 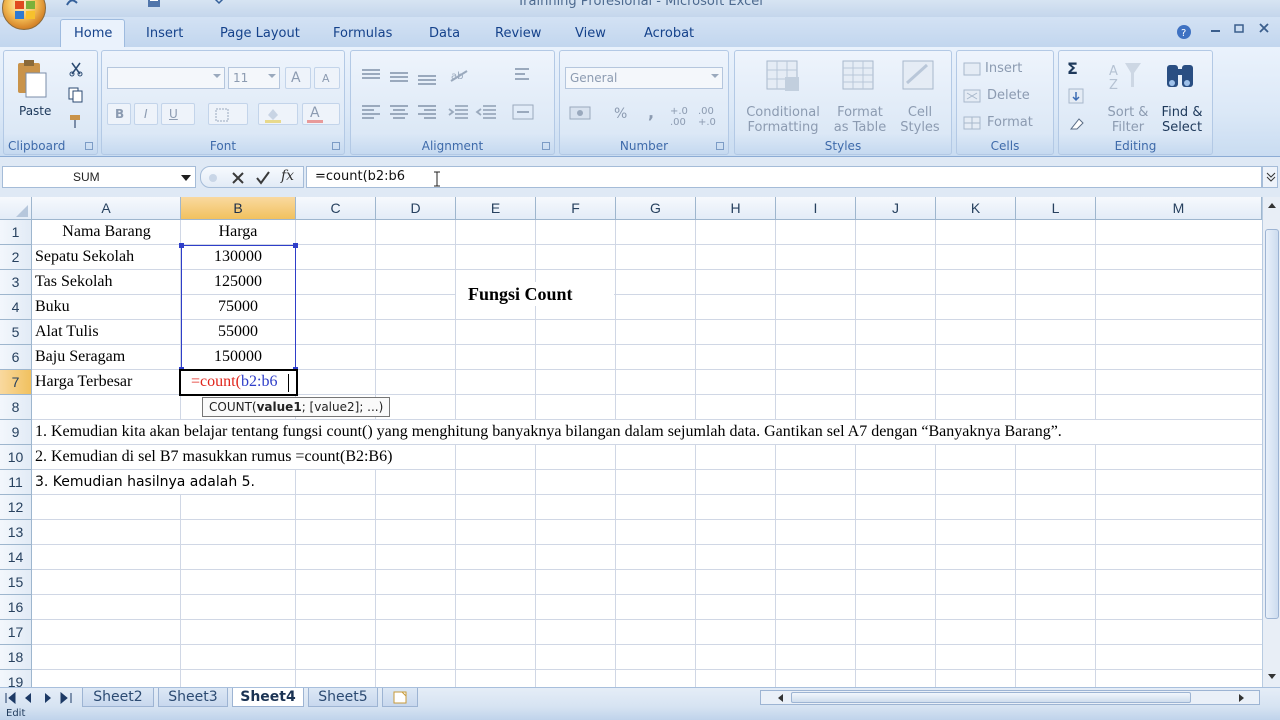 I want to click on formula-options-icon, so click(x=213, y=178).